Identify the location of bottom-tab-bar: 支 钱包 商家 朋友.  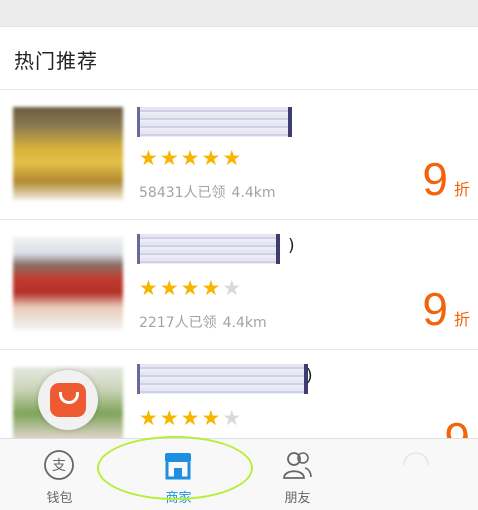
(239, 474).